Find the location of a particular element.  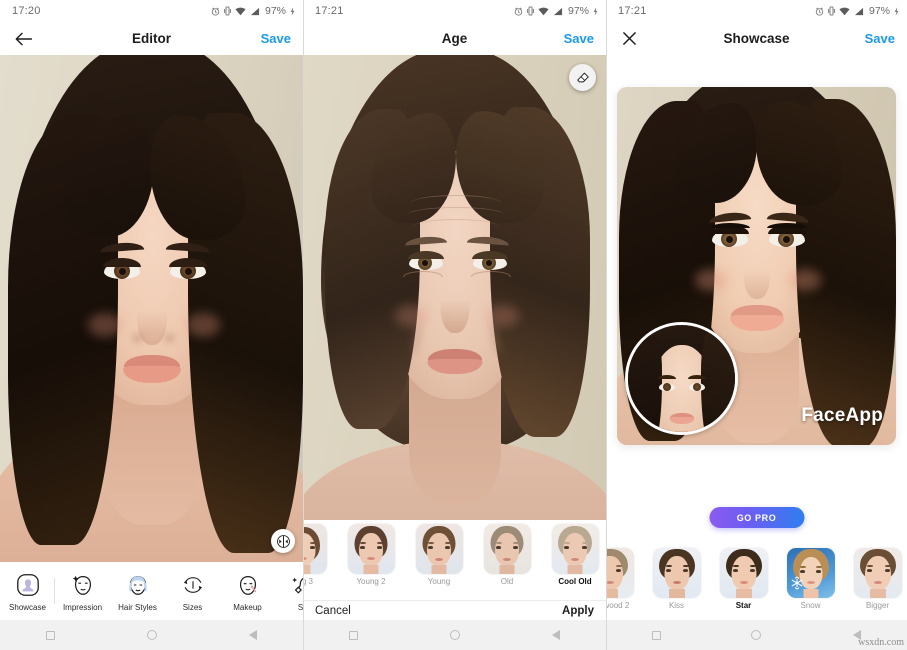

eraser-icon is located at coordinates (582, 77).